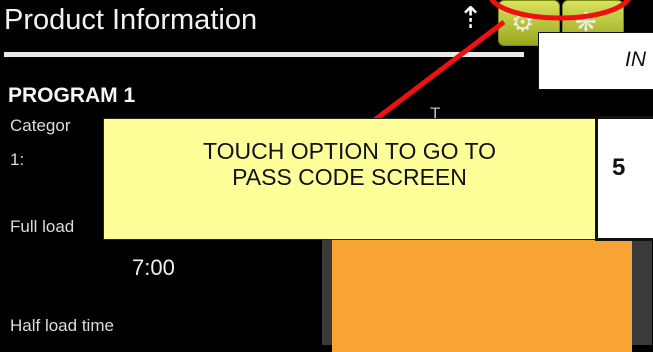  What do you see at coordinates (635, 59) in the screenshot?
I see `instruction-text: IN` at bounding box center [635, 59].